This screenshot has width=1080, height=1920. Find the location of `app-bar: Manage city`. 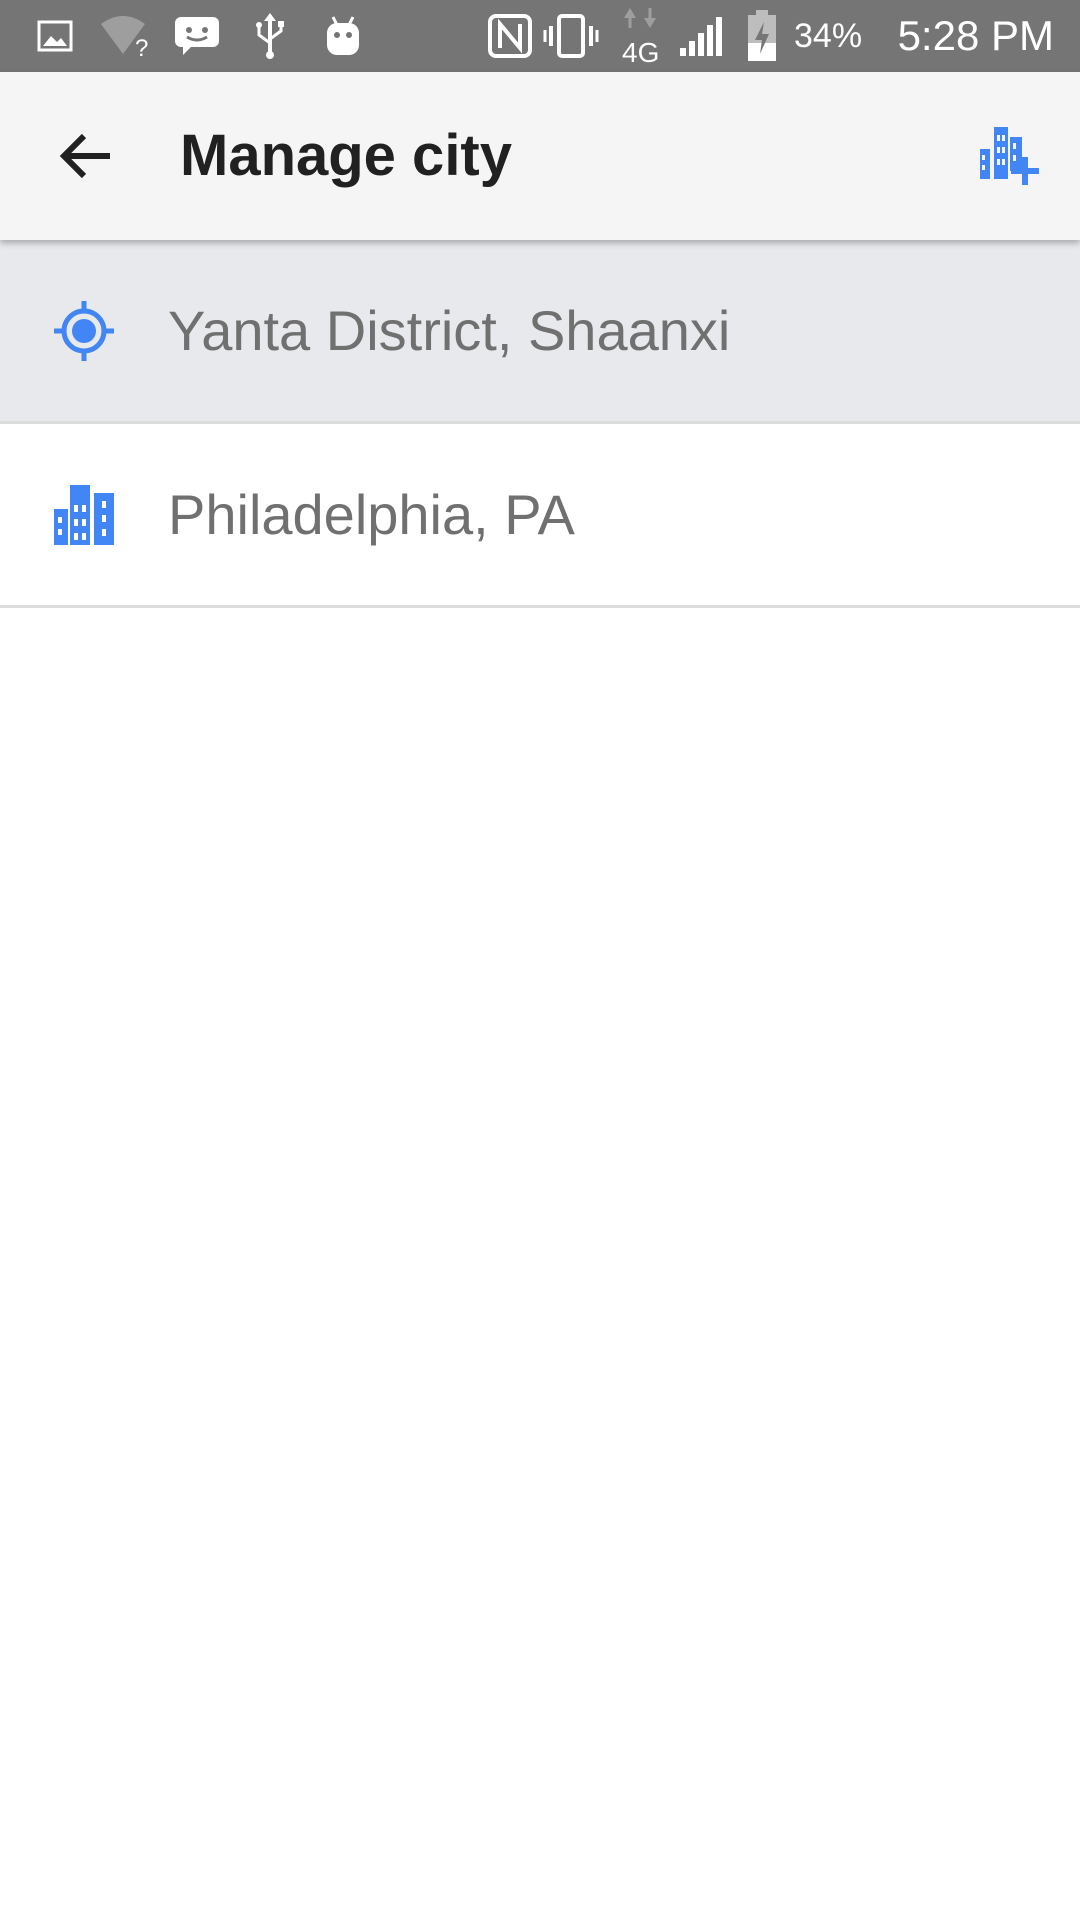

app-bar: Manage city is located at coordinates (540, 156).